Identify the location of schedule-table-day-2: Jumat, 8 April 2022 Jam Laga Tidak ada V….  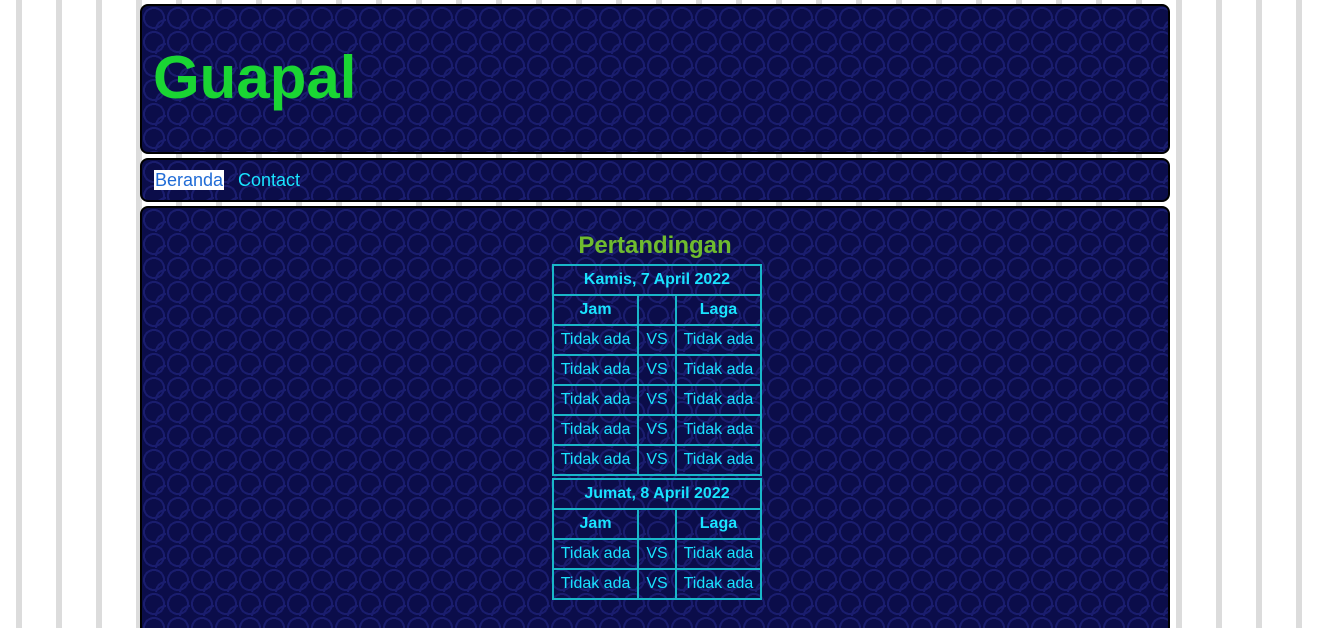
(657, 539).